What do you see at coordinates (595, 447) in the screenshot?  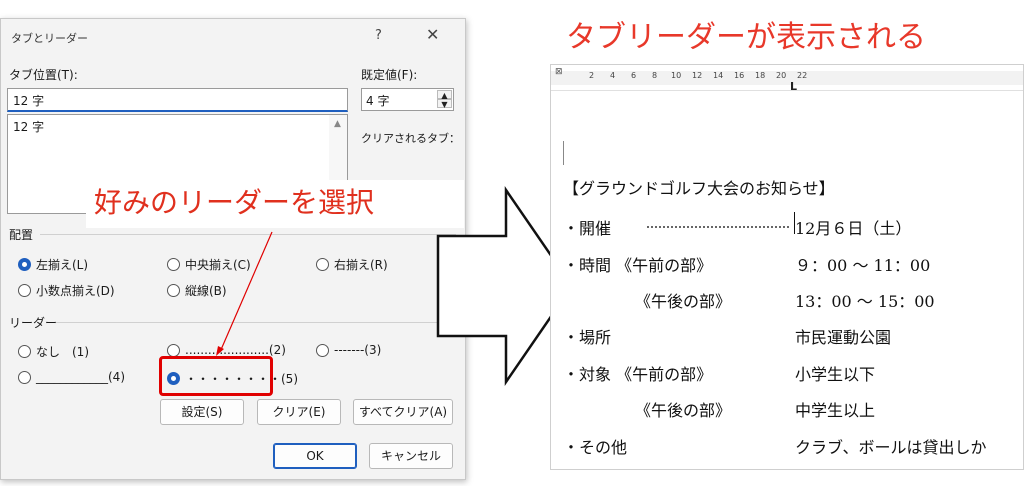 I see `doc-line: ・その他` at bounding box center [595, 447].